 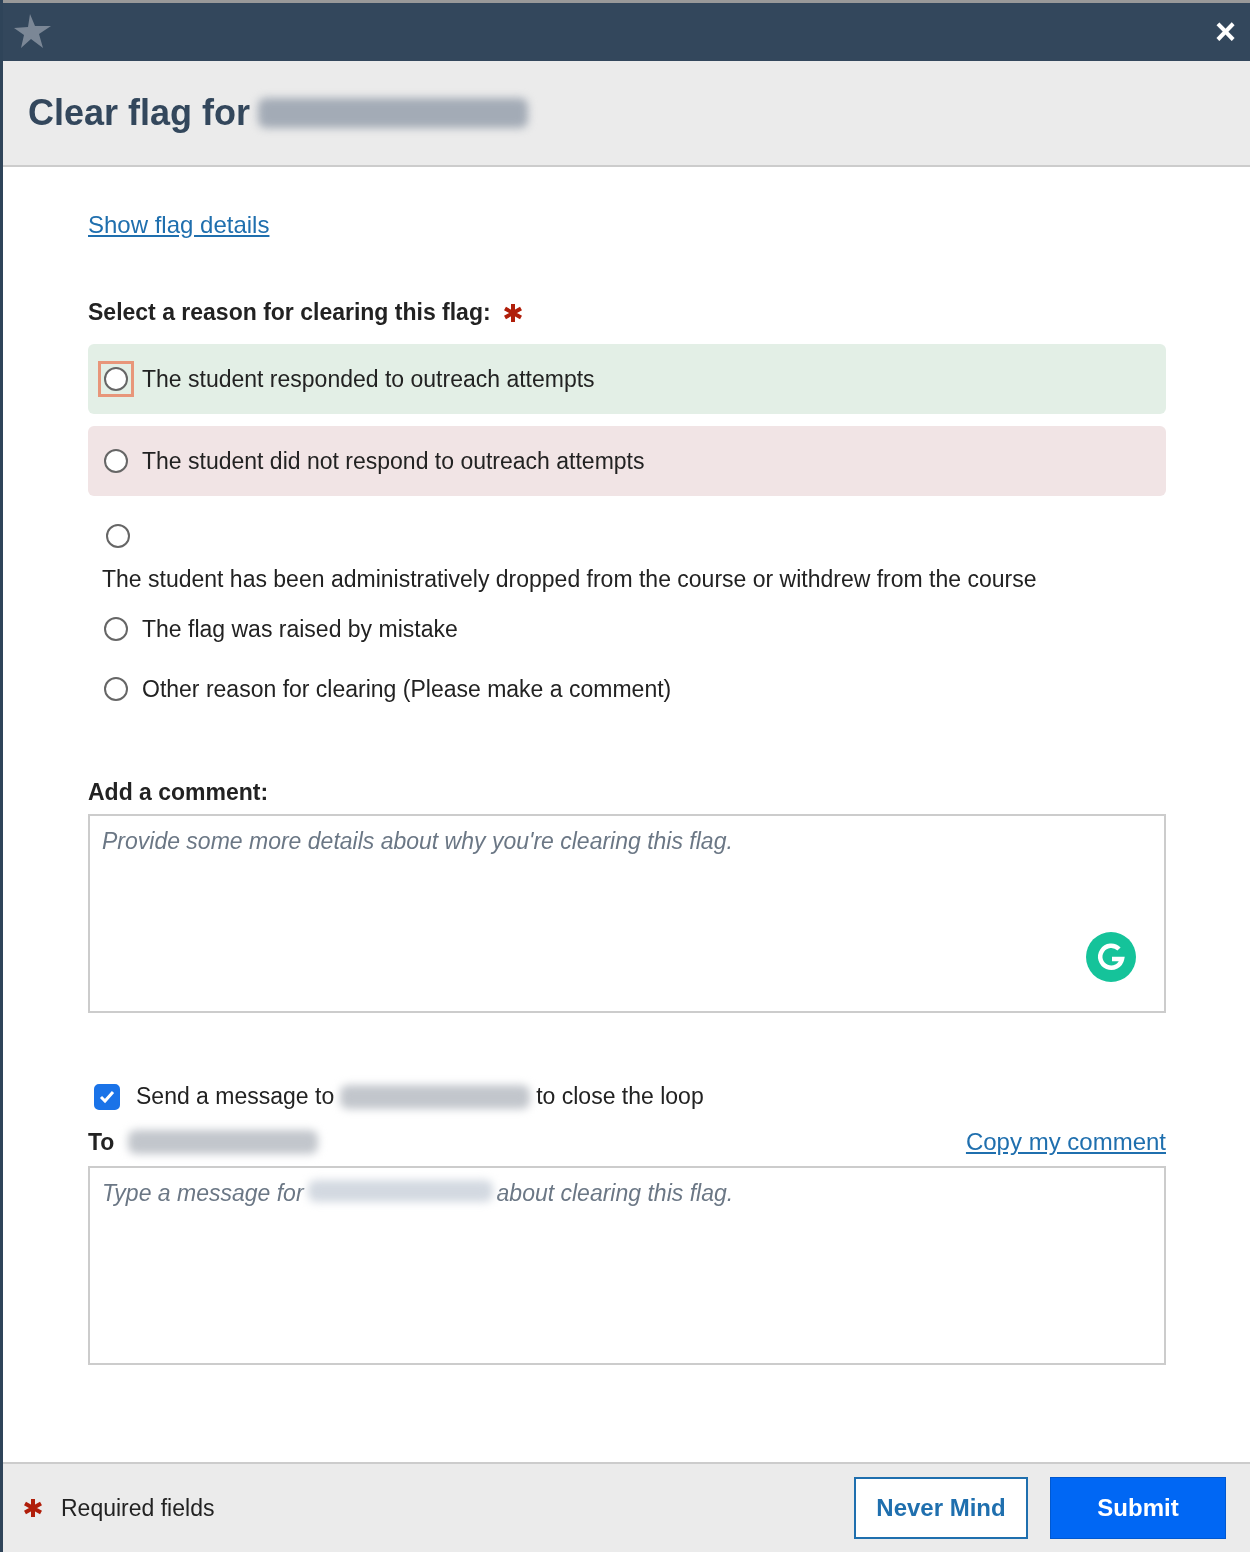 What do you see at coordinates (393, 461) in the screenshot?
I see `option-label: The student did not respond to outreach attempts` at bounding box center [393, 461].